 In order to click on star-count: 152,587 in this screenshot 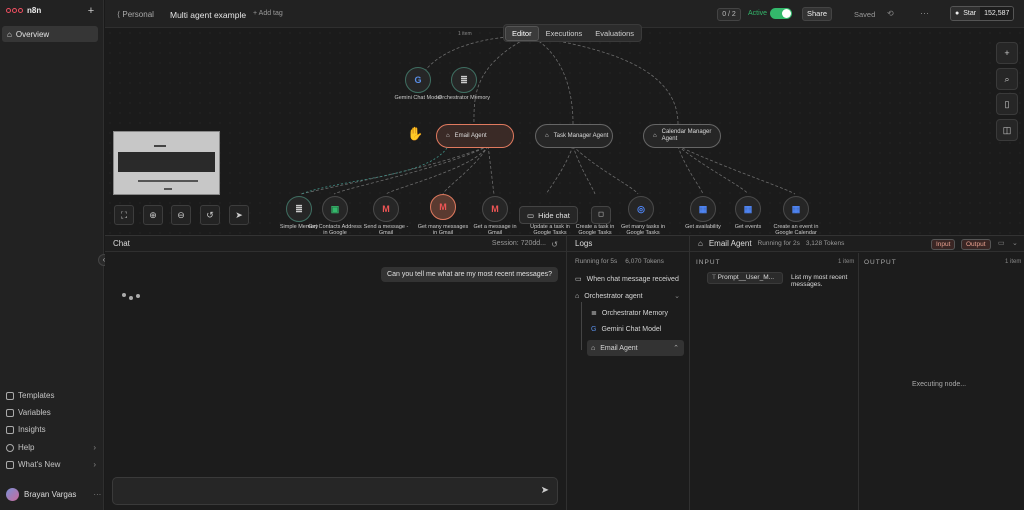, I will do `click(997, 13)`.